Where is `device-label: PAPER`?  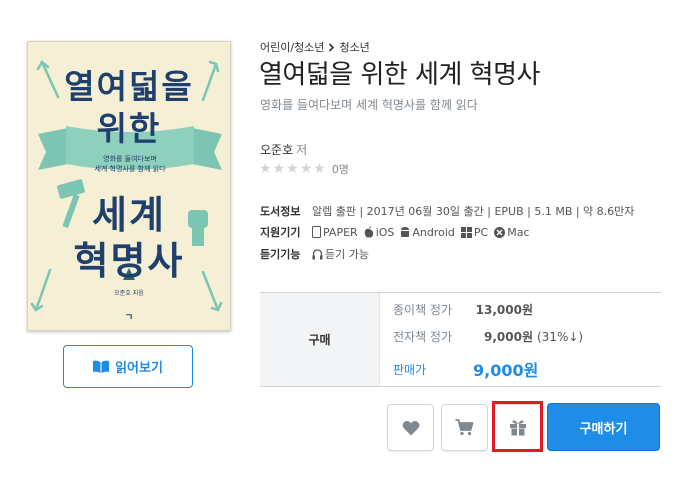
device-label: PAPER is located at coordinates (340, 232).